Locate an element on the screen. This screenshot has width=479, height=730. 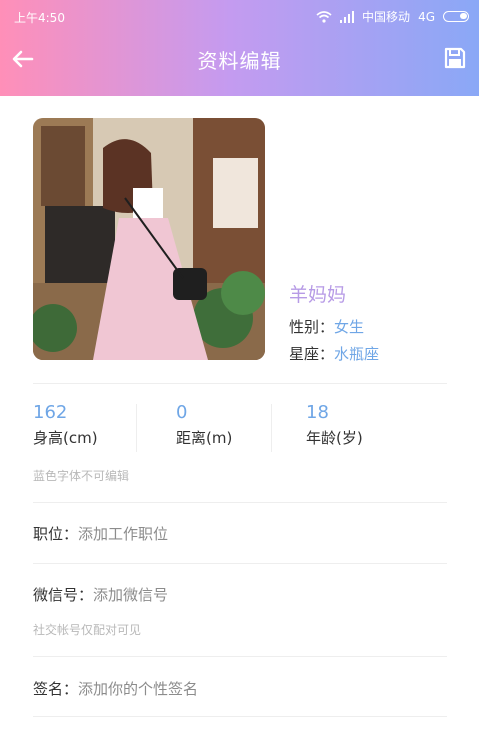
page-title: 资料编辑 is located at coordinates (239, 61).